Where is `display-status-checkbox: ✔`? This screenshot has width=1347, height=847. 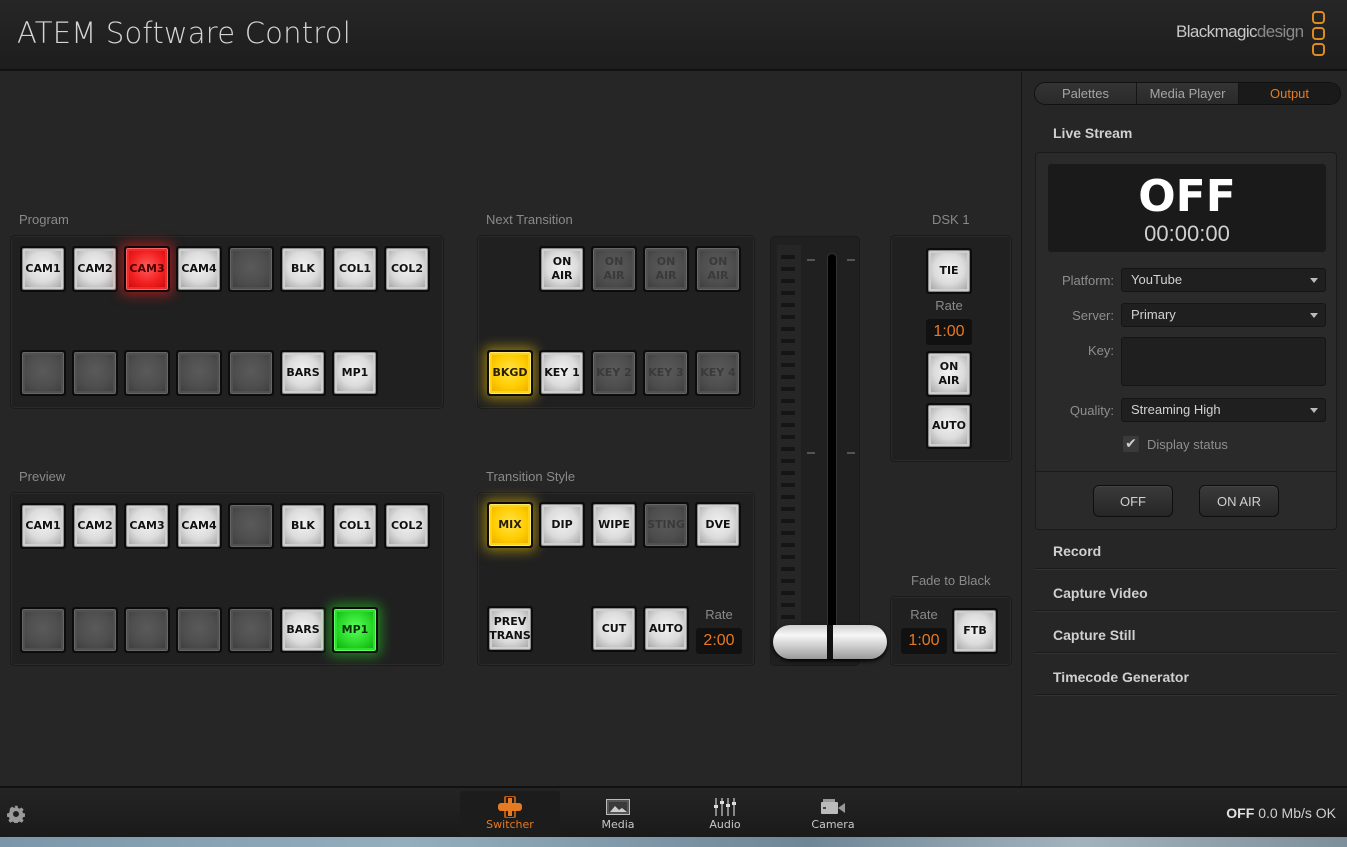
display-status-checkbox: ✔ is located at coordinates (1131, 444).